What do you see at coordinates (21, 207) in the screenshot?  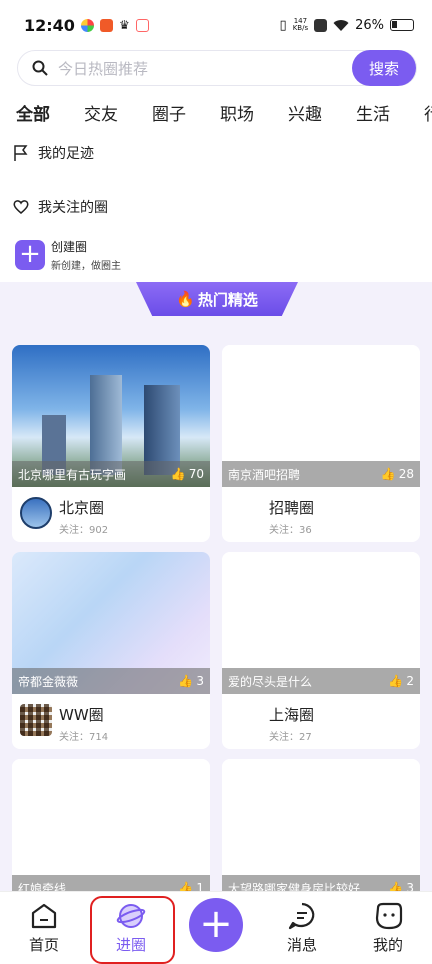 I see `heart-icon` at bounding box center [21, 207].